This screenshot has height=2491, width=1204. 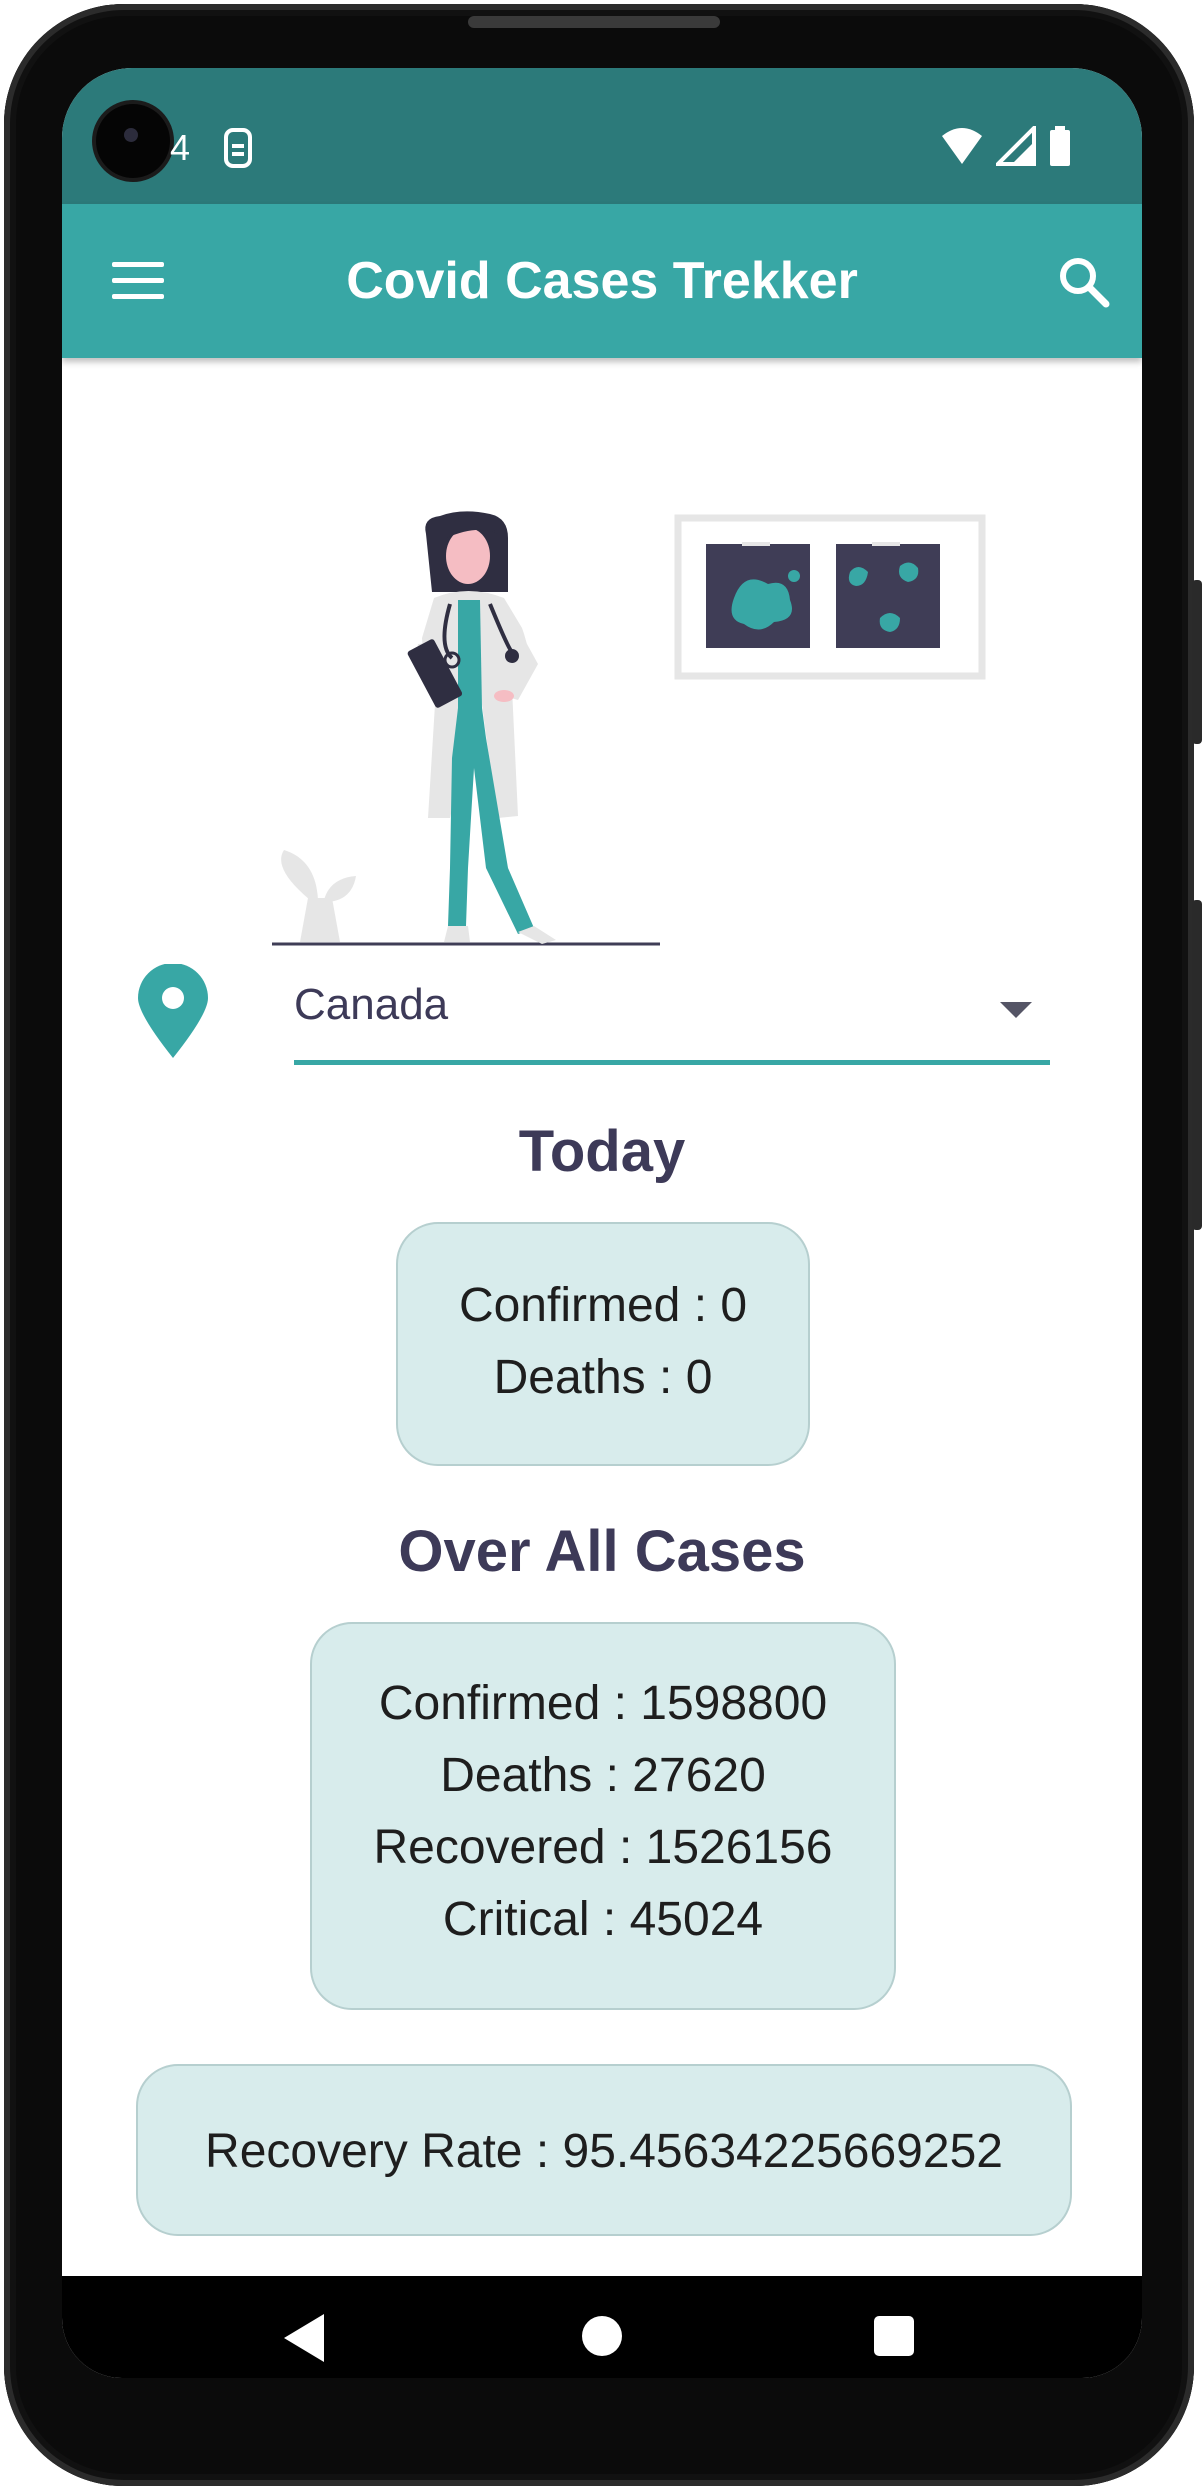 I want to click on camera-icon, so click(x=133, y=141).